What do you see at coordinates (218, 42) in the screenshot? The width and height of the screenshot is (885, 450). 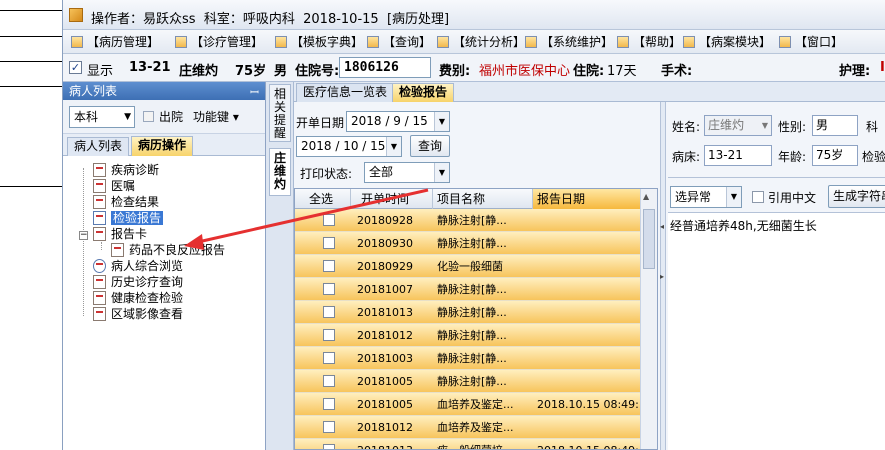 I see `menu-diagnosis-management: 【诊疗管理】` at bounding box center [218, 42].